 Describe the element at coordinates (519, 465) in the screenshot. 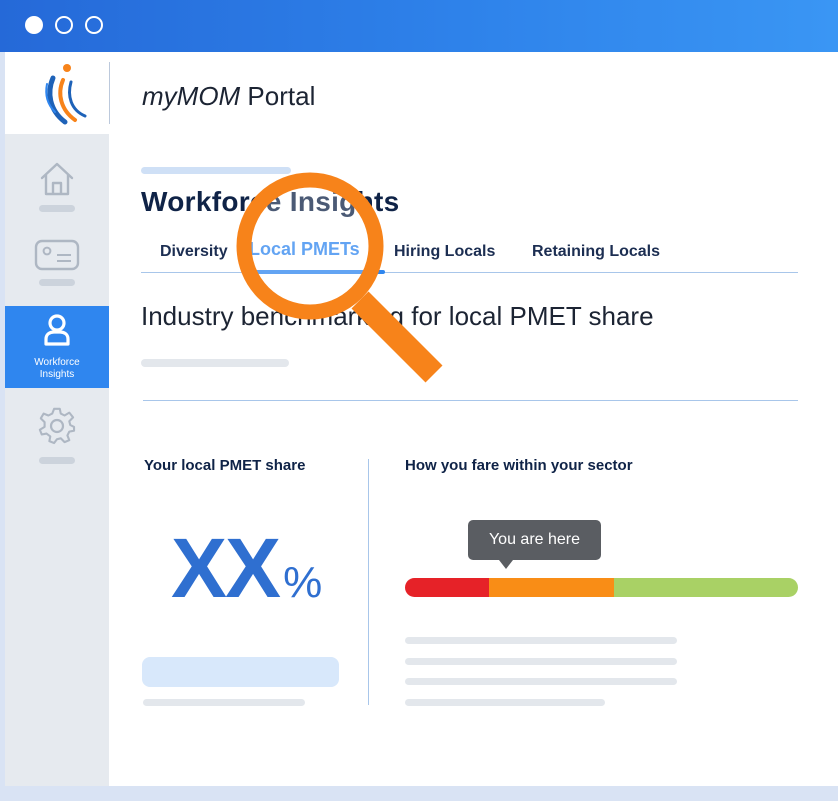

I see `sector-comparison-label: How you fare within your sector` at that location.